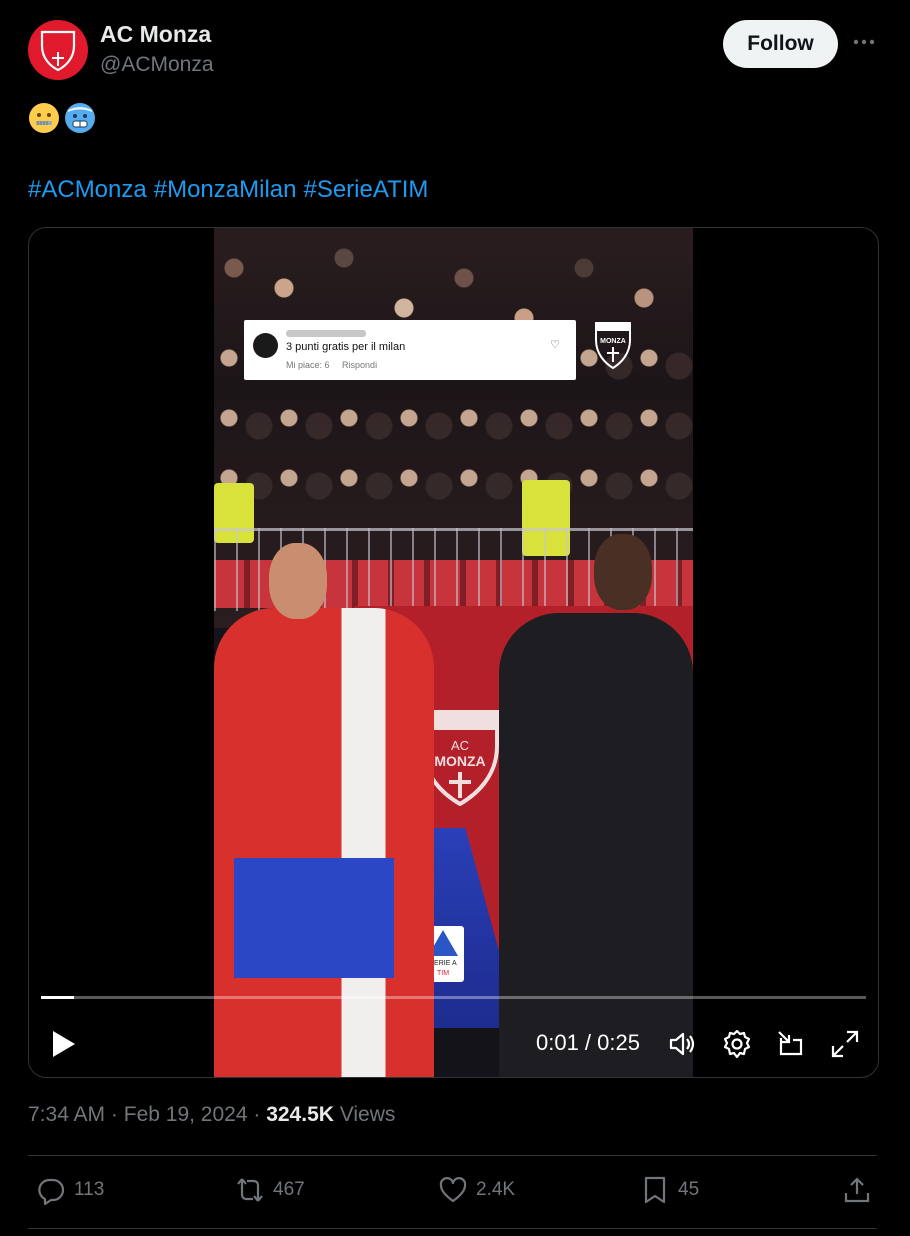  I want to click on hashtag-link: #SerieATIM, so click(365, 190).